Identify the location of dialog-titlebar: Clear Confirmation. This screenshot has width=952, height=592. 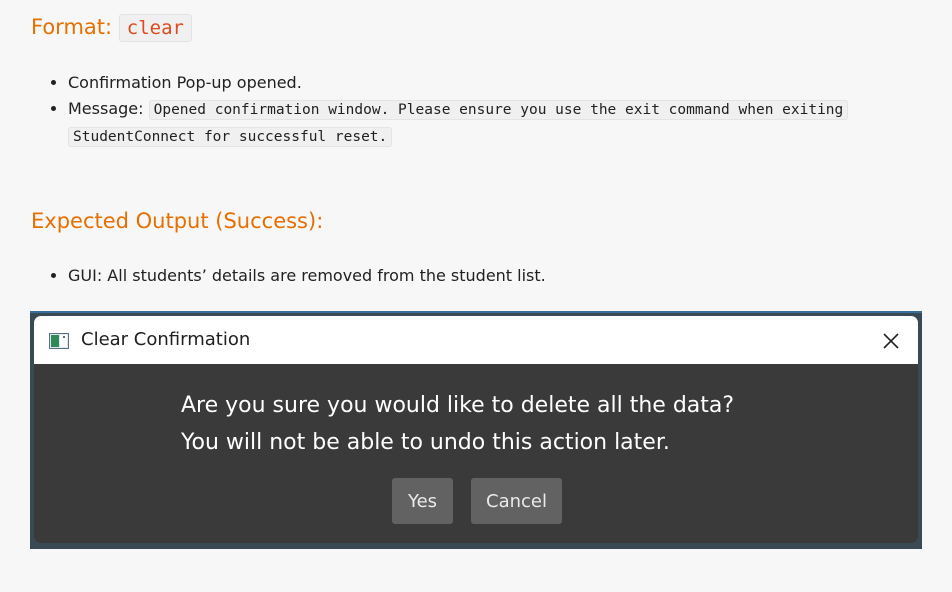
(476, 340).